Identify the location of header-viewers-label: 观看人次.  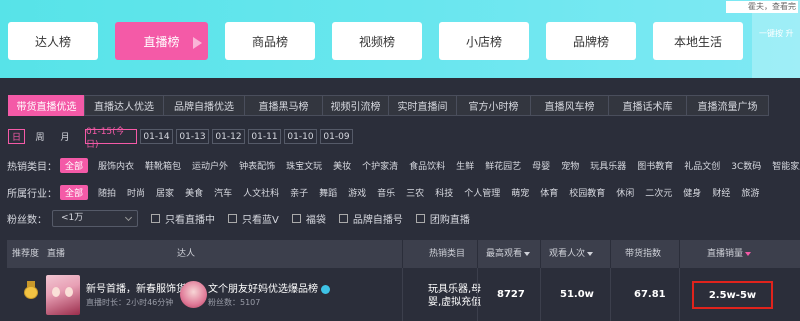
(567, 254).